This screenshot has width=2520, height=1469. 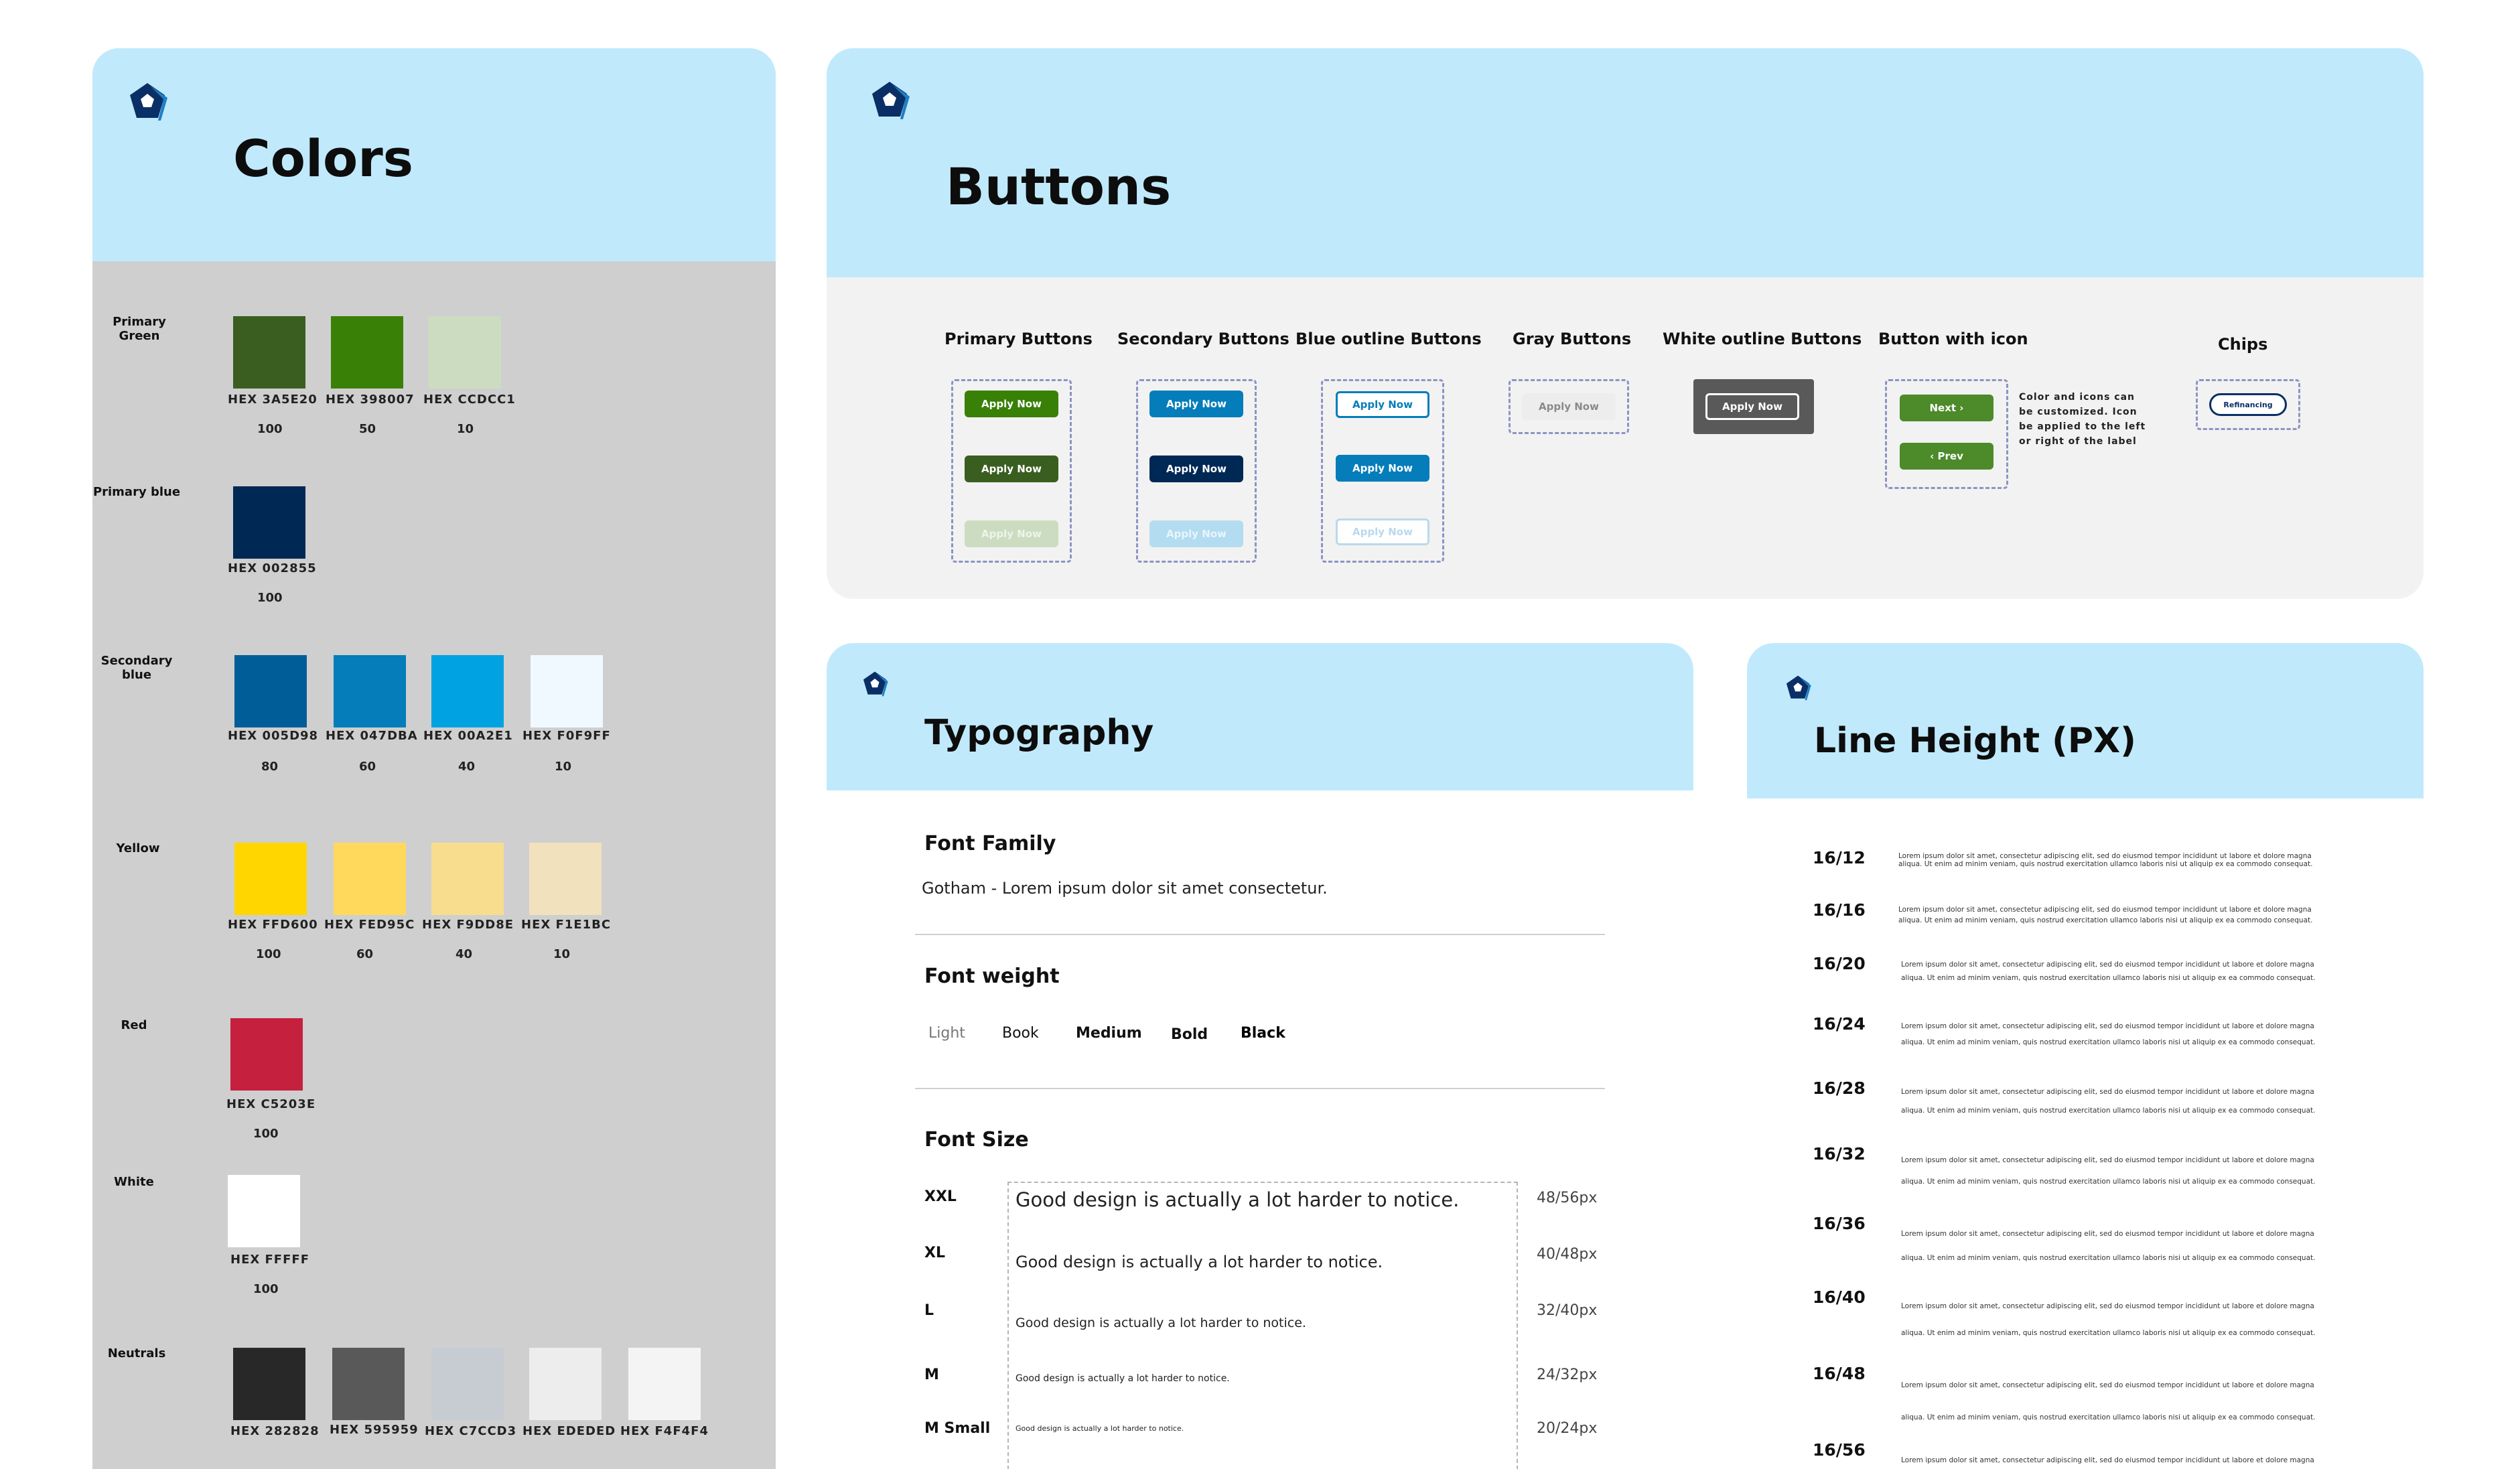 What do you see at coordinates (1203, 339) in the screenshot?
I see `col-heading-secondary: Secondary Buttons` at bounding box center [1203, 339].